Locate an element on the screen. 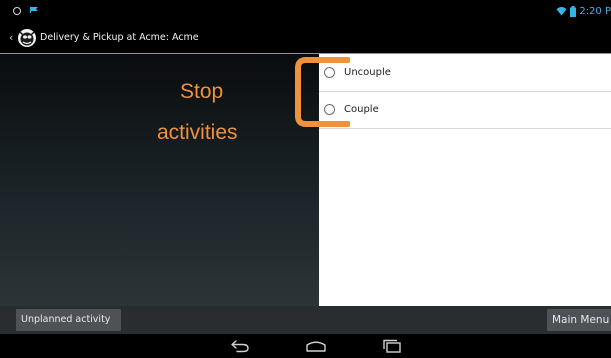 This screenshot has height=358, width=611. unplanned-activity-button: Unplanned activity is located at coordinates (68, 320).